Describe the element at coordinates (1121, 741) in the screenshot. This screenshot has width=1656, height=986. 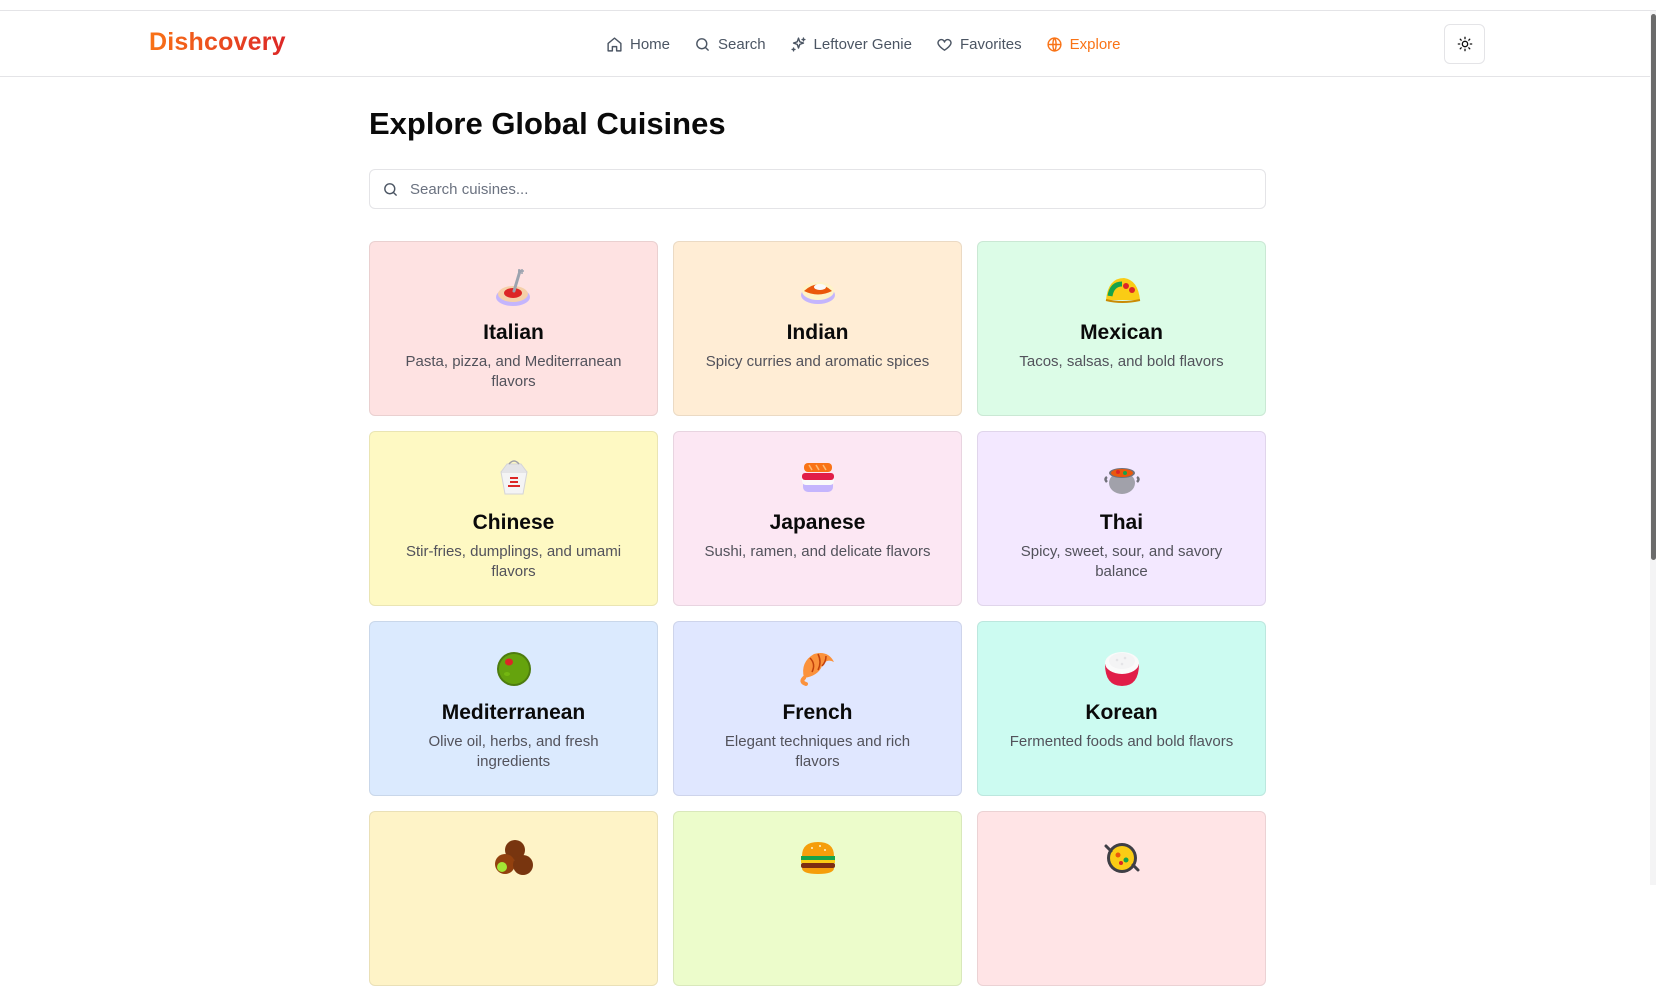
I see `cuisine-description: Fermented foods and bold flavors` at that location.